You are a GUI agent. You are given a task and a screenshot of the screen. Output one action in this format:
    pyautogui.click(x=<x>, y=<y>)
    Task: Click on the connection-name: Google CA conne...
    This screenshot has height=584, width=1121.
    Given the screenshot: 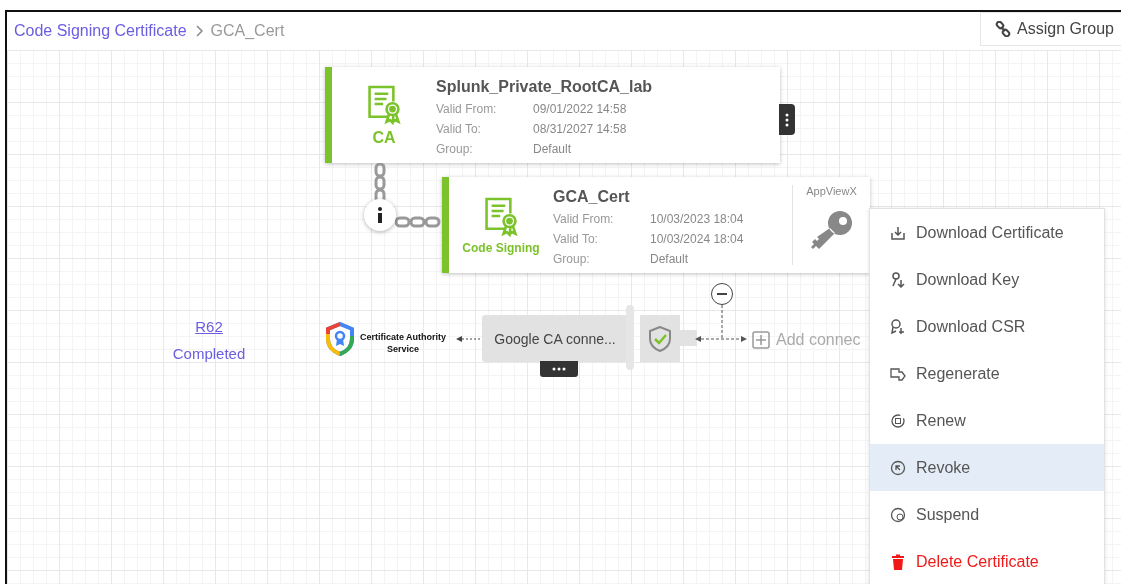 What is the action you would take?
    pyautogui.click(x=555, y=338)
    